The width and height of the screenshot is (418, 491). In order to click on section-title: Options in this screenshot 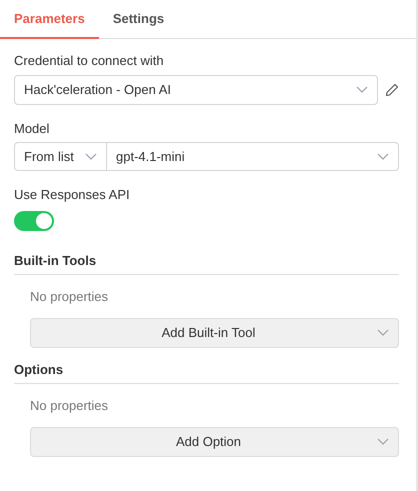, I will do `click(206, 372)`.